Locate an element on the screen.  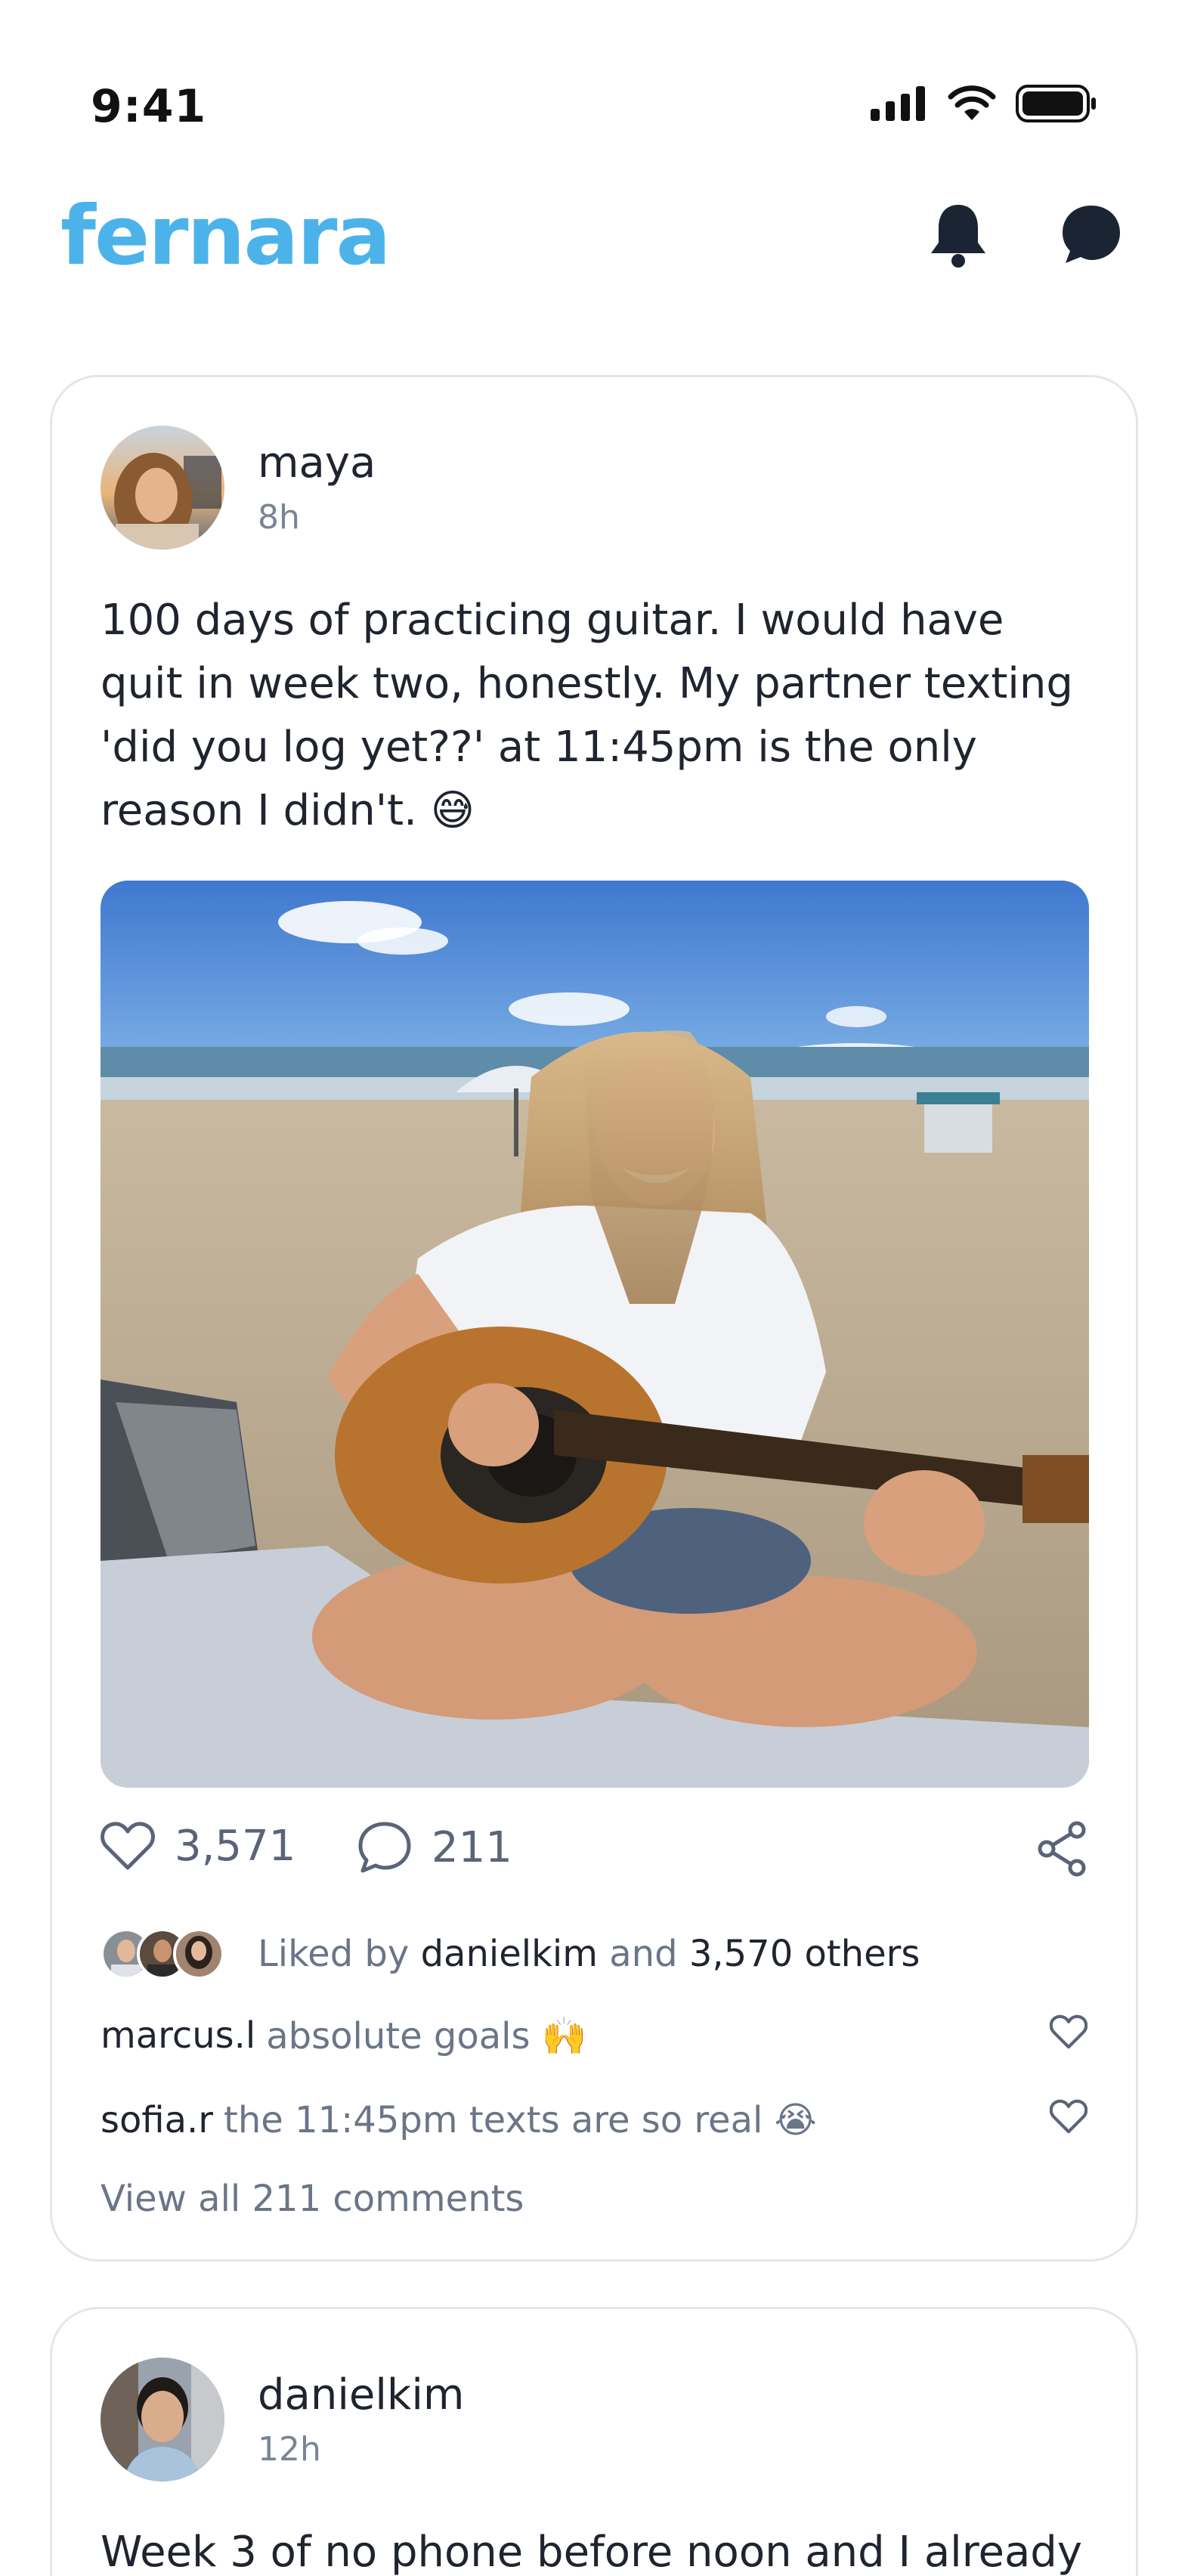
liker-avatars is located at coordinates (163, 1954).